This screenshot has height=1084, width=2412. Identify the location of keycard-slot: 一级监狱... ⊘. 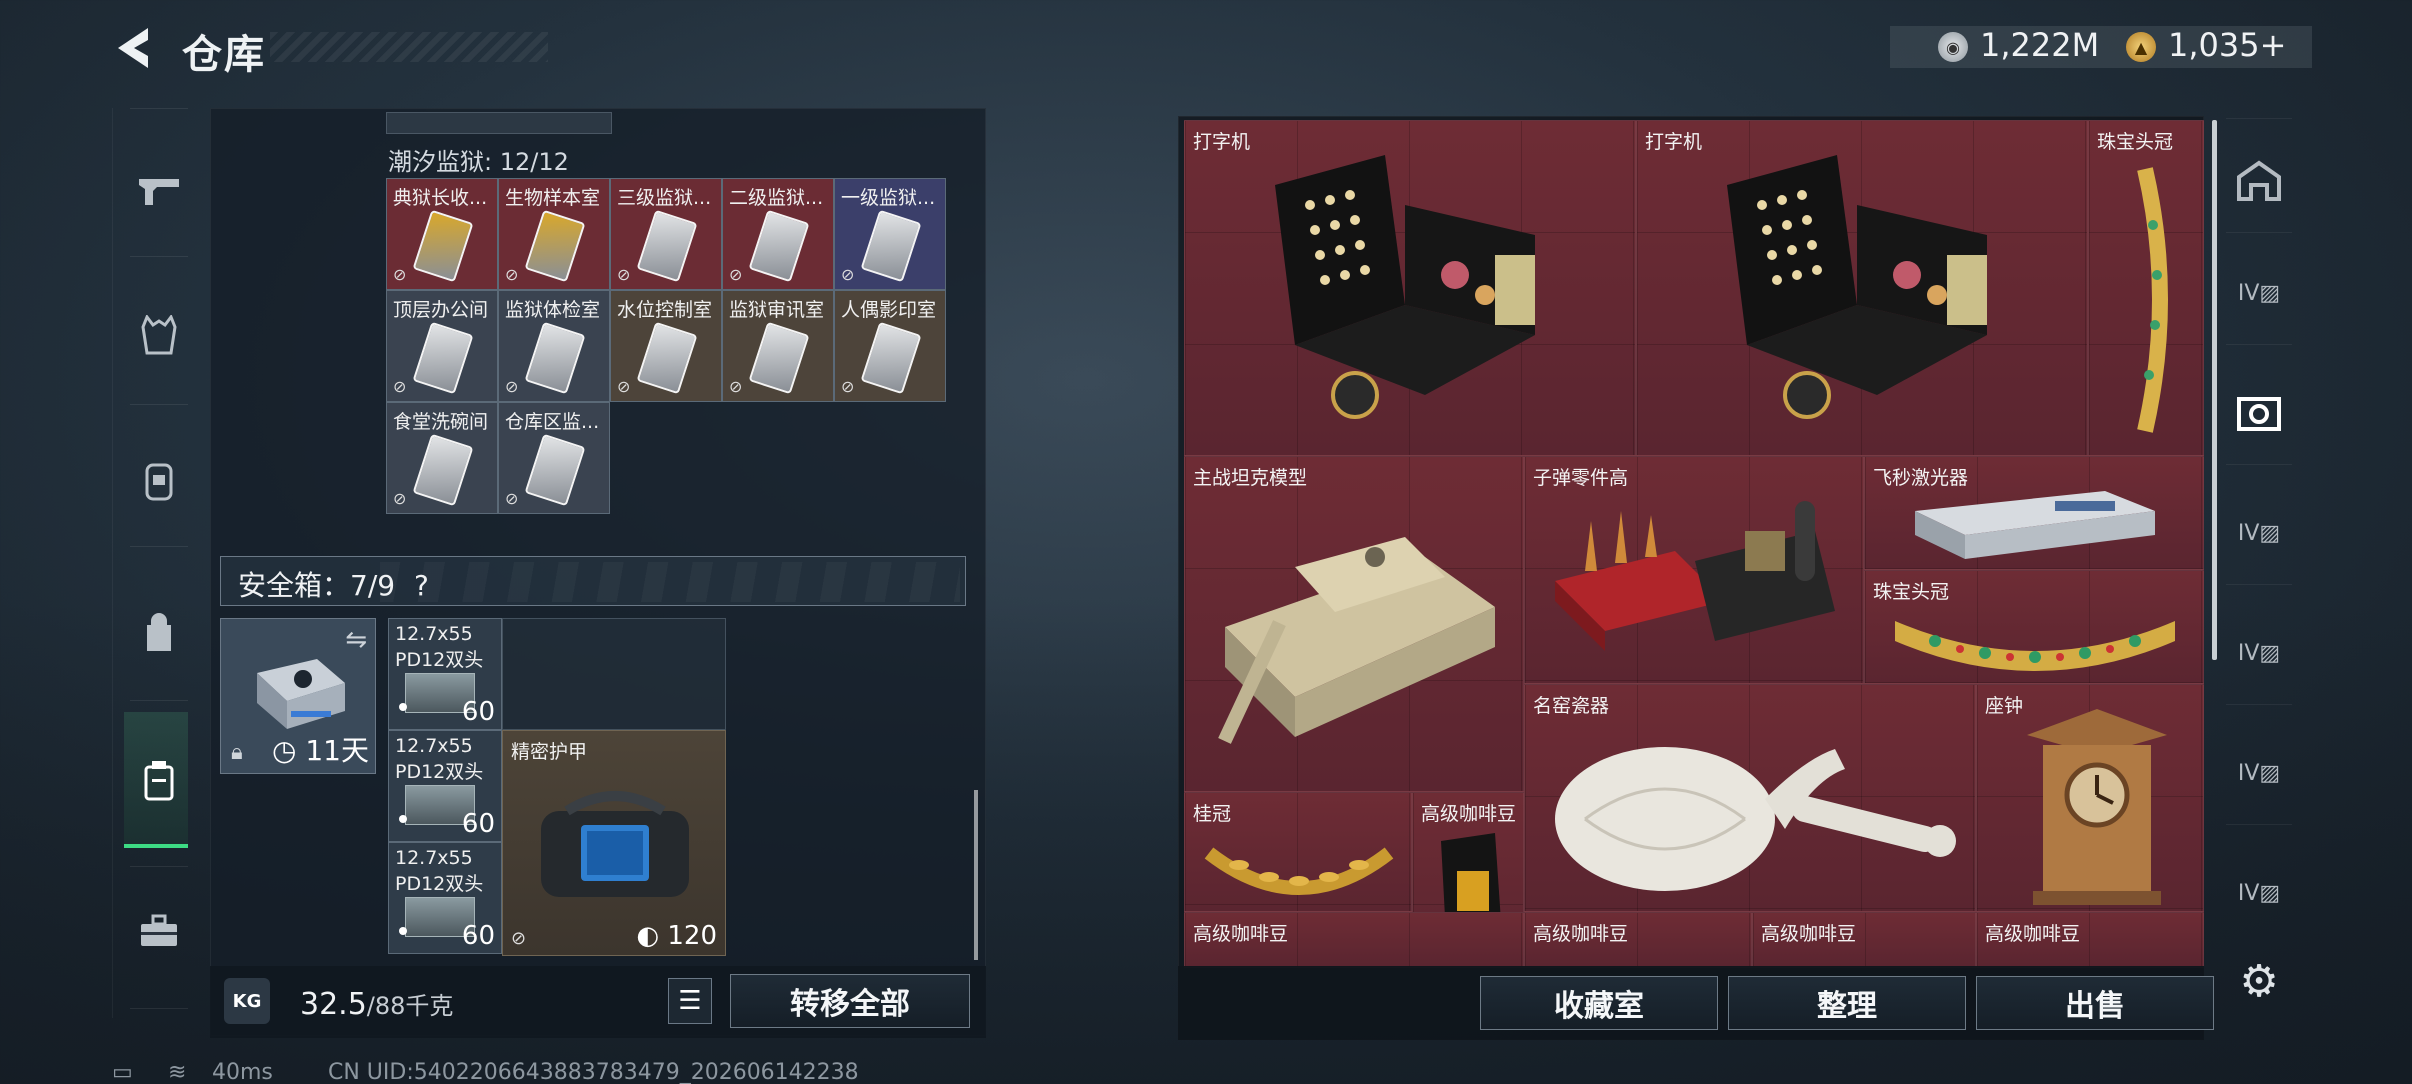
(890, 234).